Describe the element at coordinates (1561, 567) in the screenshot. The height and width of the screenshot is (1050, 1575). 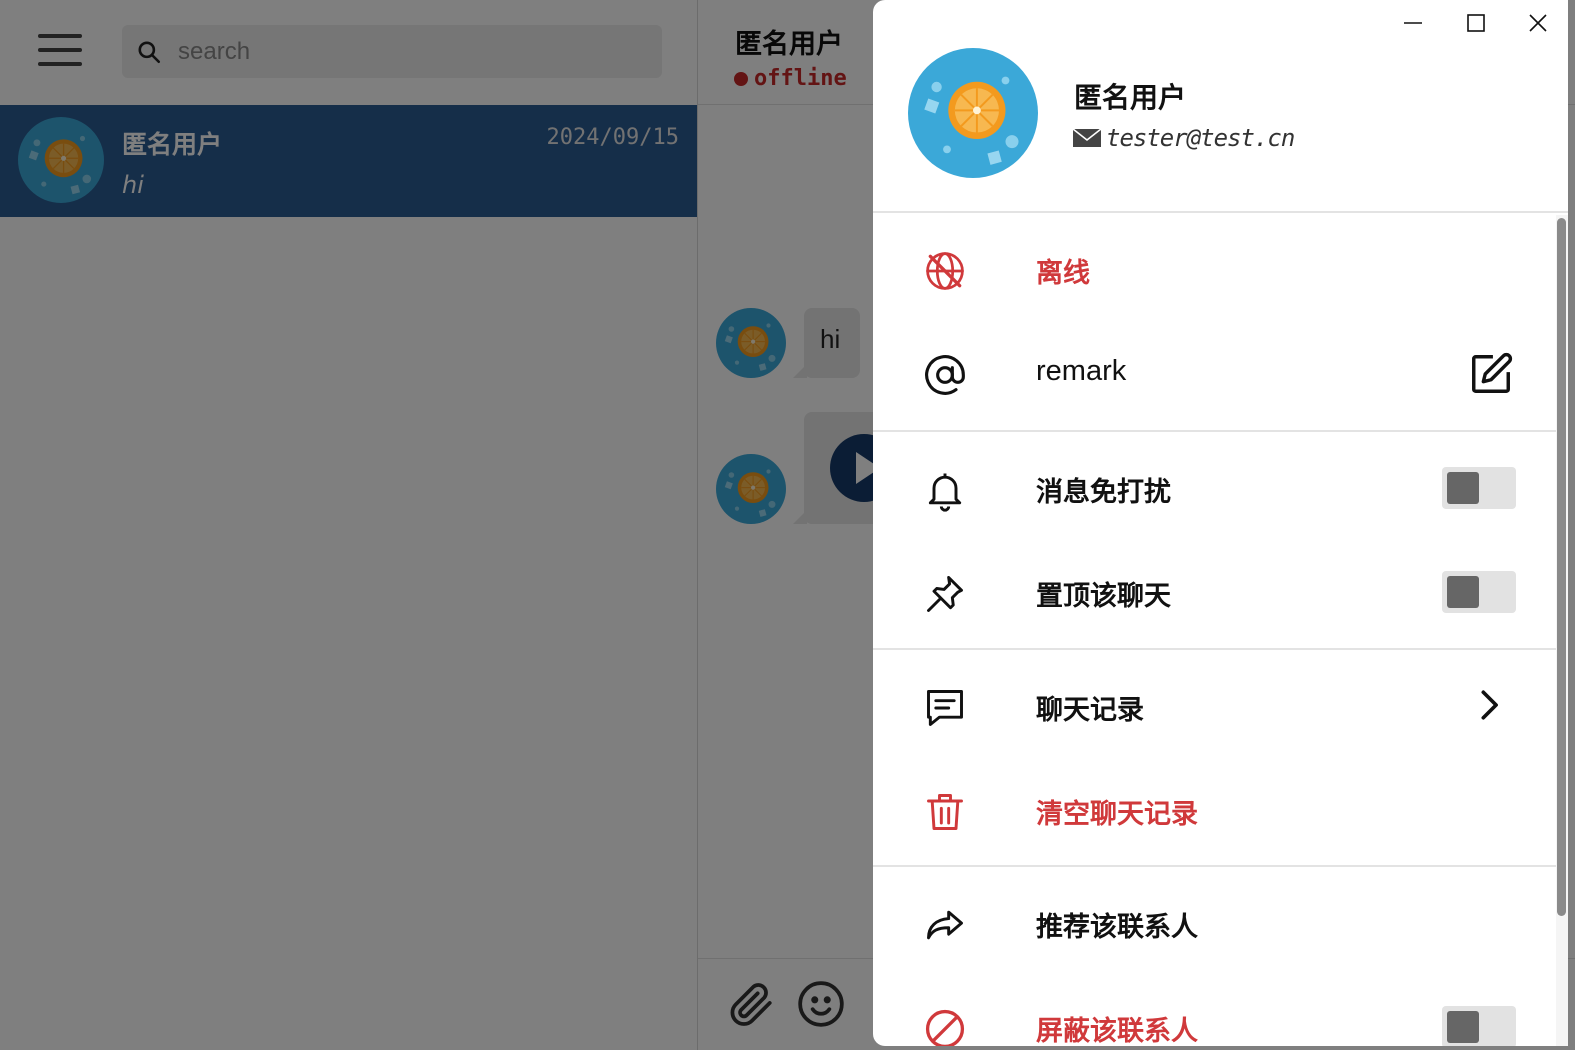
I see `scrollbar-thumb` at that location.